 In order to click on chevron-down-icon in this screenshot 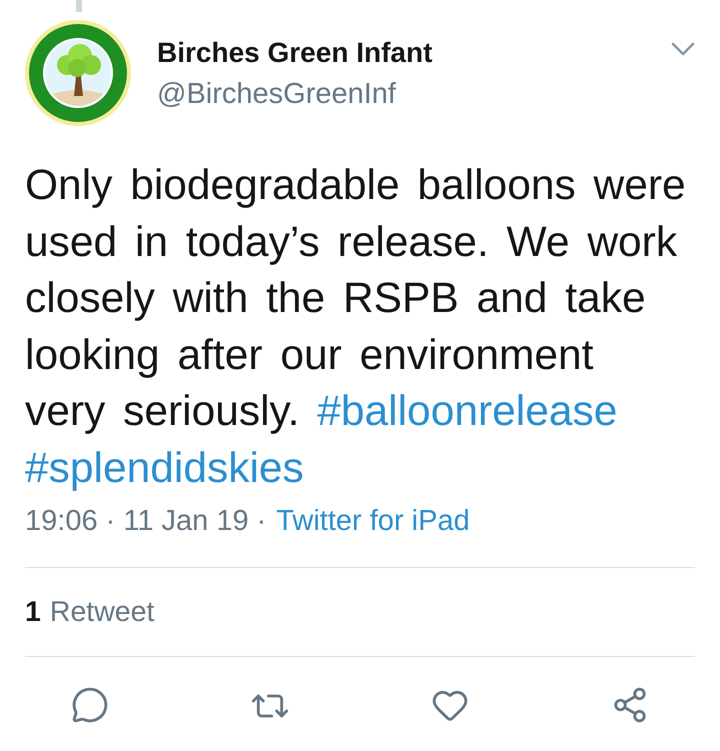, I will do `click(683, 49)`.